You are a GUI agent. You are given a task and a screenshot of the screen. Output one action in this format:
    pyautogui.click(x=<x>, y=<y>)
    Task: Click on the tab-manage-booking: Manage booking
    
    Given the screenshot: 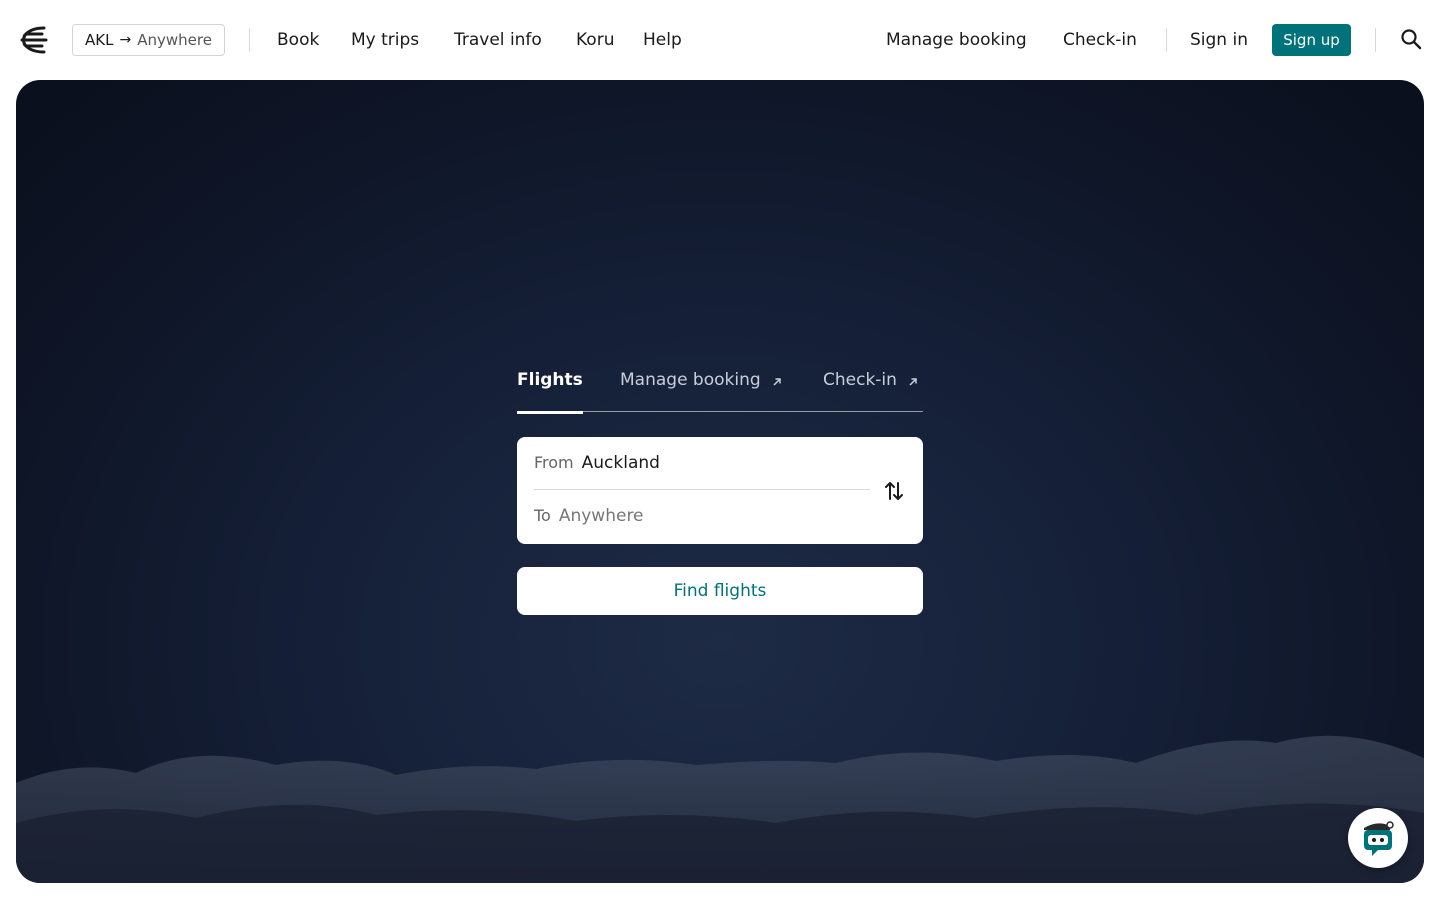 What is the action you would take?
    pyautogui.click(x=701, y=391)
    